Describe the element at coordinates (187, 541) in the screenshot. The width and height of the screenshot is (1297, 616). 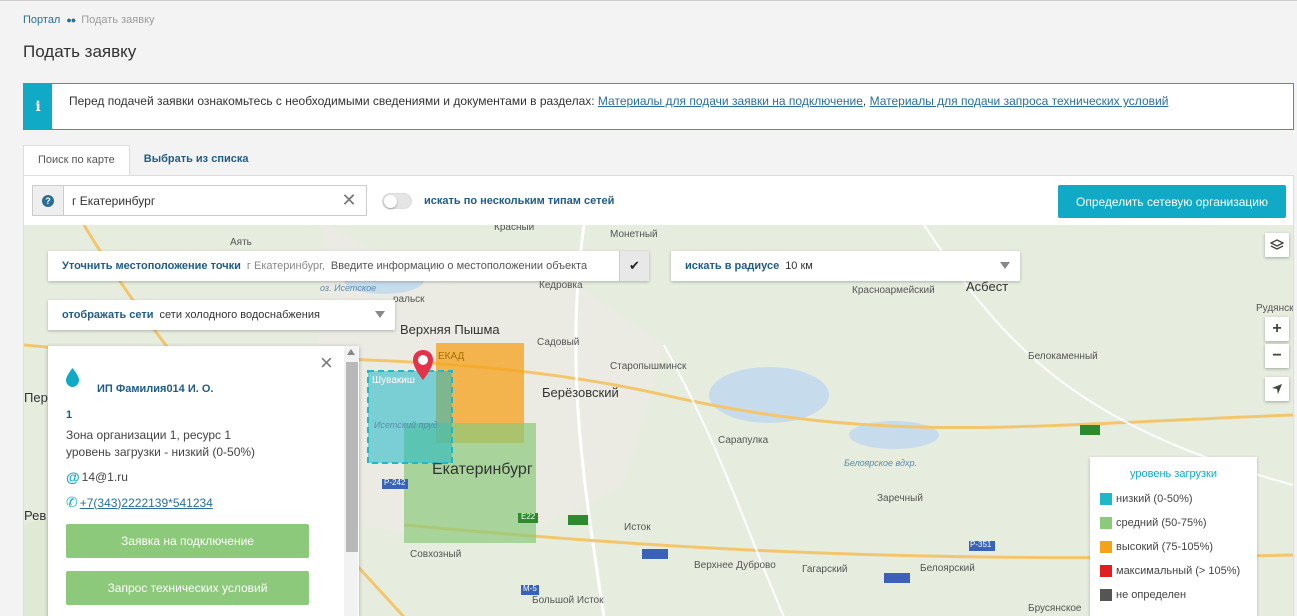
I see `connection-request-button: Заявка на подключение` at that location.